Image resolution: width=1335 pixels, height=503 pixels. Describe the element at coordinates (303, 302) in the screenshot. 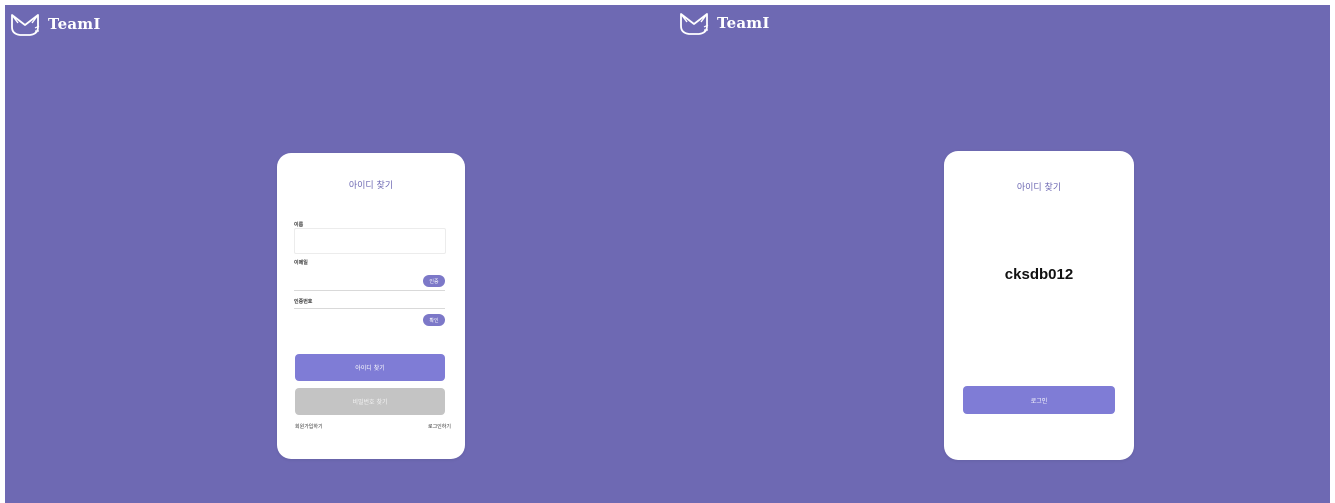

I see `verification-code-label: 인증번호` at that location.